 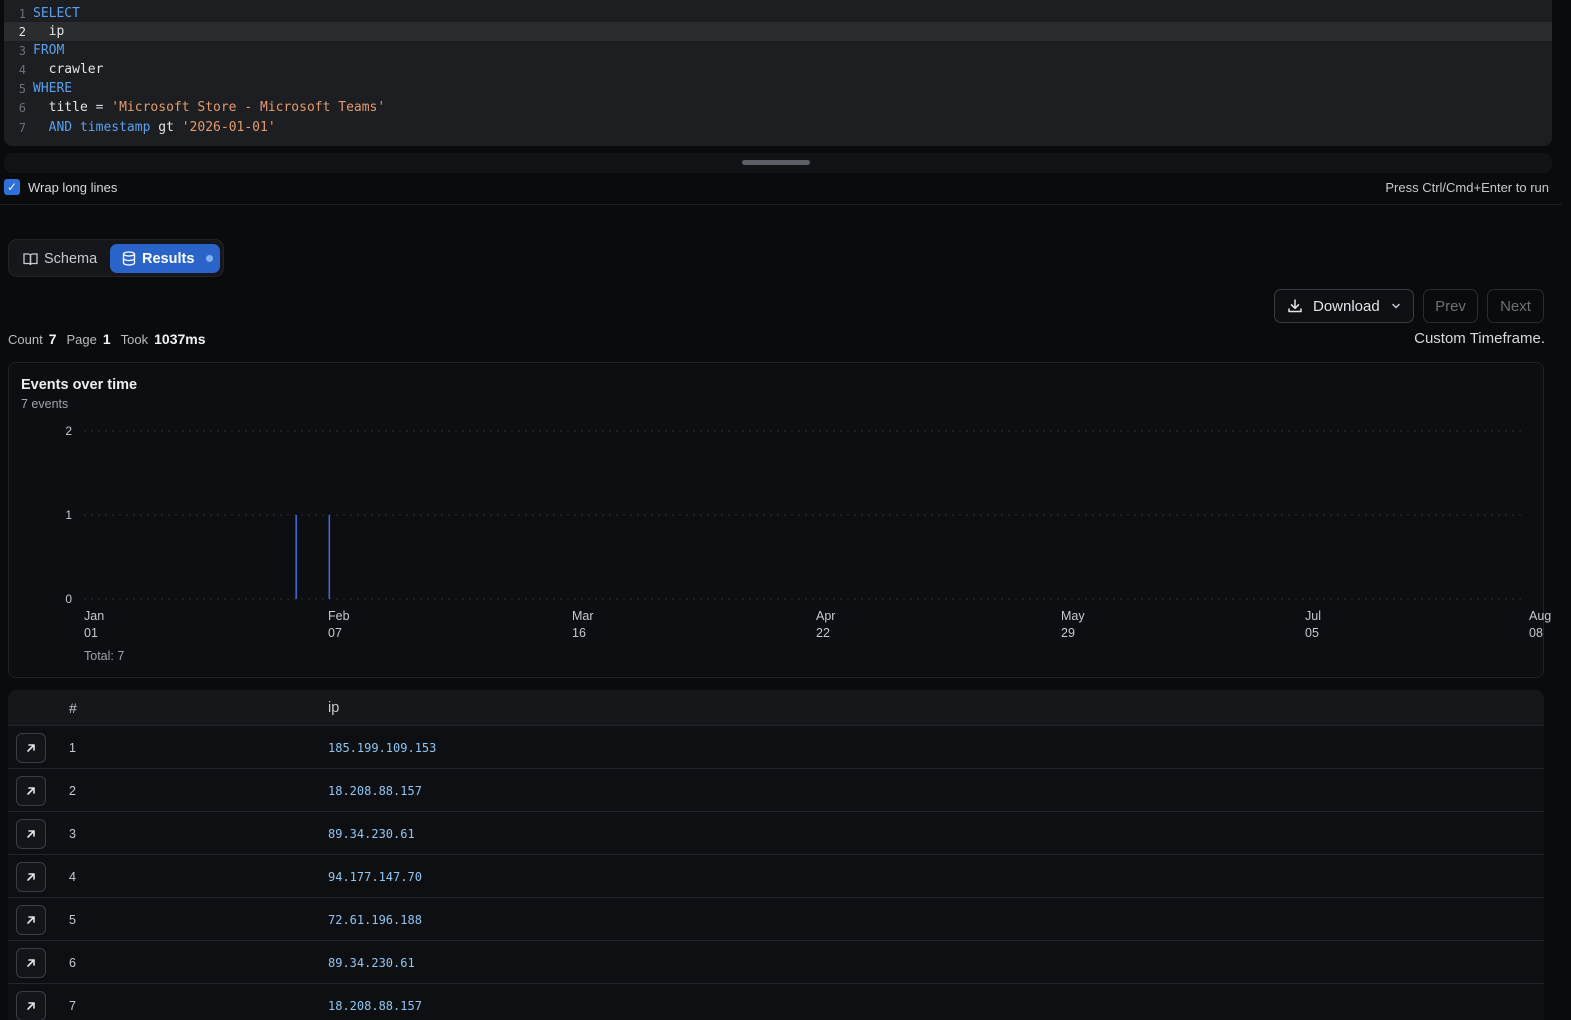 I want to click on row-ip: 94.177.147.70, so click(x=375, y=877).